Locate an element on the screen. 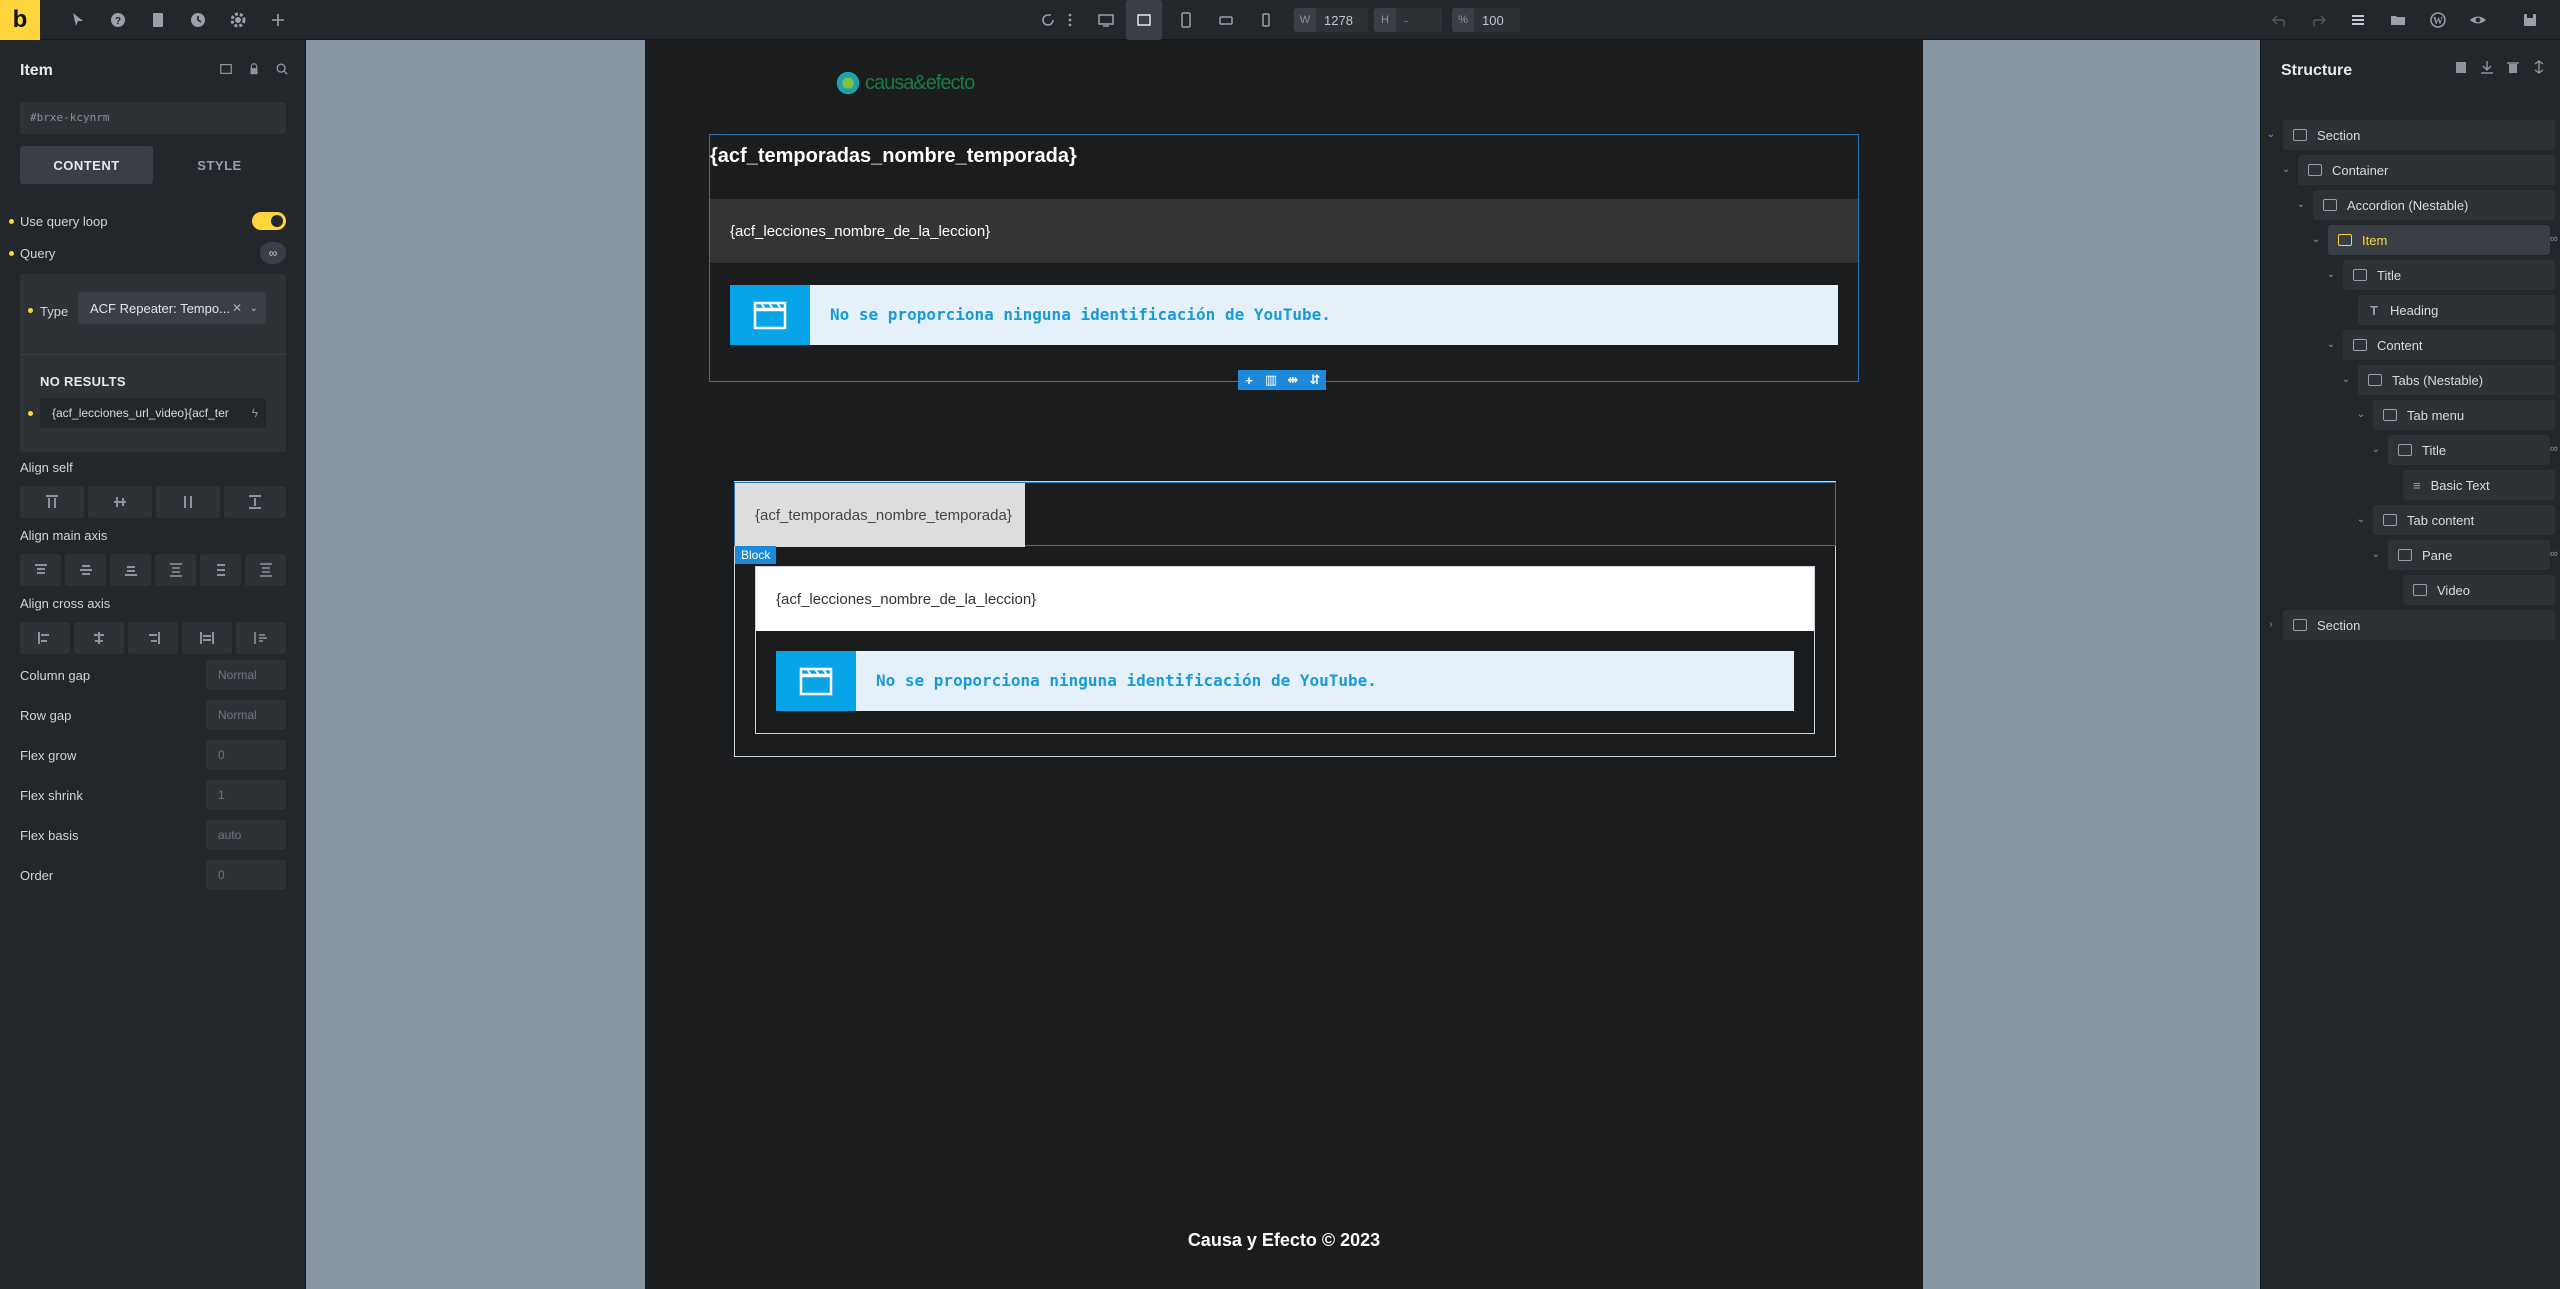 The width and height of the screenshot is (2560, 1289). clear-icon: ✕ is located at coordinates (237, 308).